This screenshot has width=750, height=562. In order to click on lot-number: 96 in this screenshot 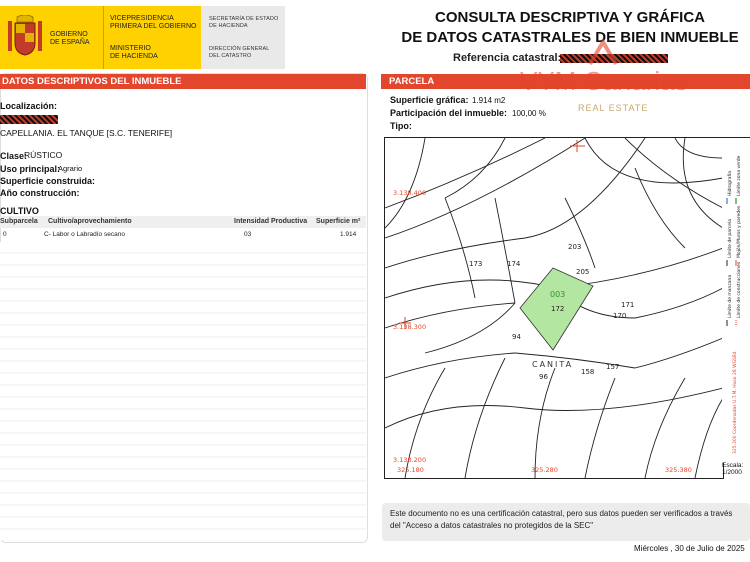, I will do `click(543, 377)`.